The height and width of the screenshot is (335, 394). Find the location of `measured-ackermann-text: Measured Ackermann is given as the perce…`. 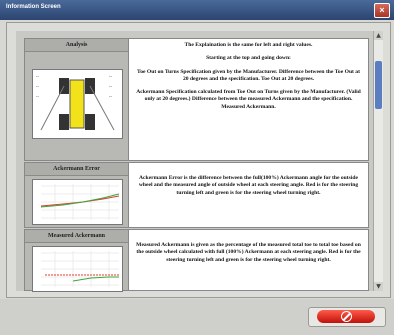

measured-ackermann-text: Measured Ackermann is given as the perce… is located at coordinates (248, 252).